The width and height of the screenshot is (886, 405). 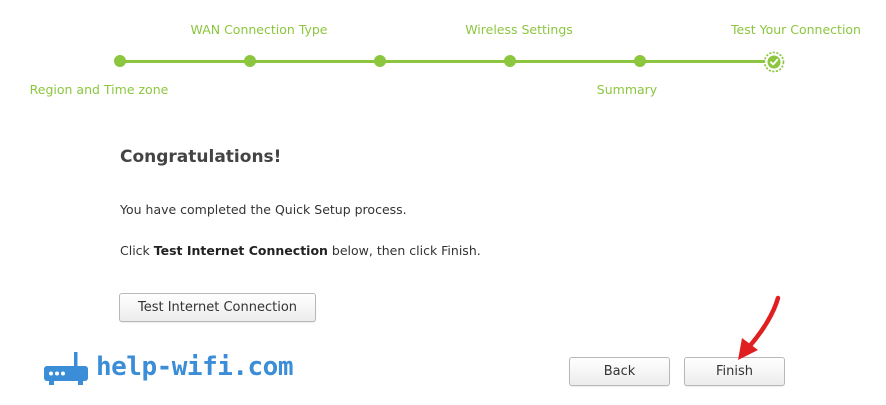 I want to click on instruction-prefix: Click, so click(x=137, y=250).